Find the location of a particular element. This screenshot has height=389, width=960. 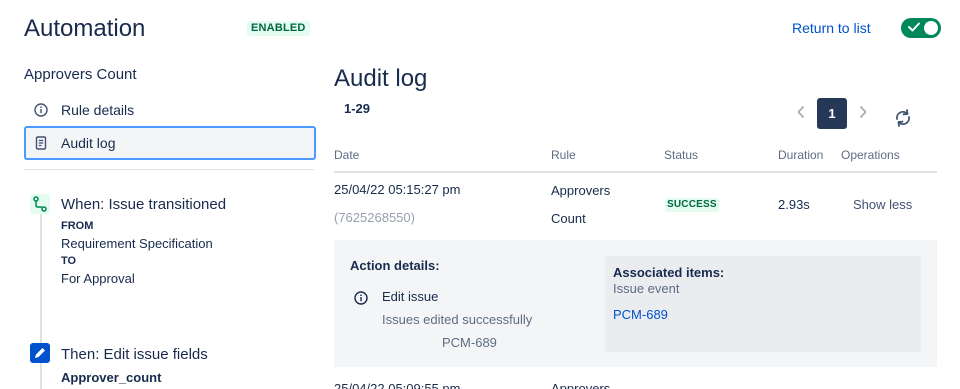

document-icon is located at coordinates (41, 143).